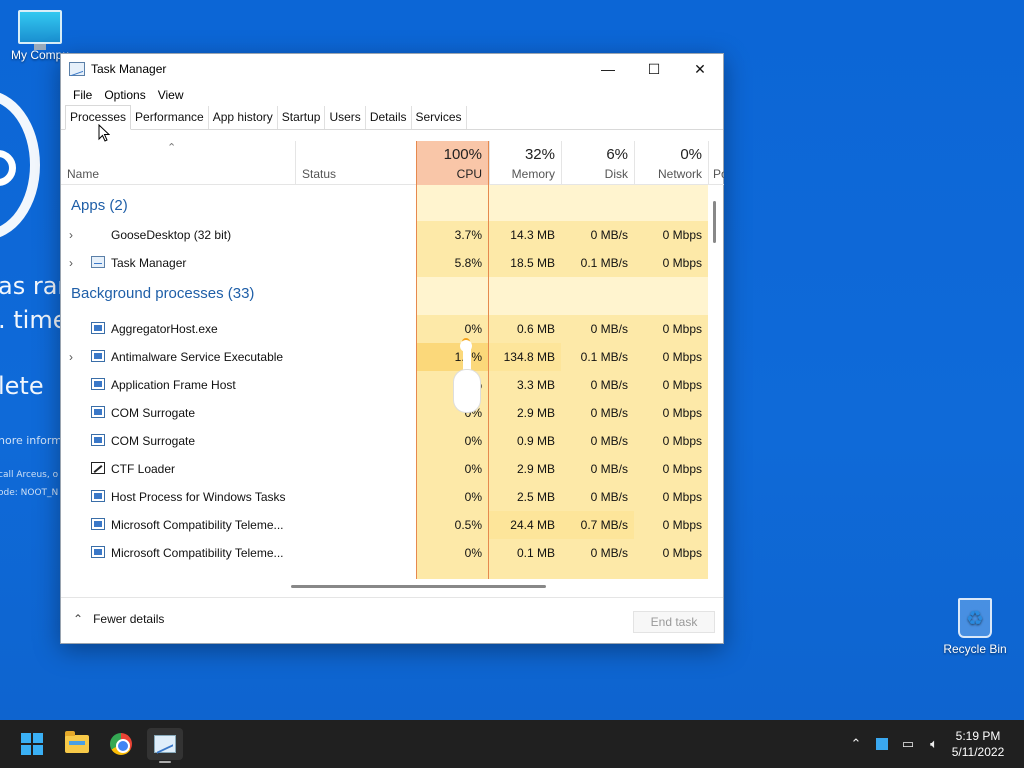 The width and height of the screenshot is (1024, 768). What do you see at coordinates (674, 622) in the screenshot?
I see `end-task-button: End task` at bounding box center [674, 622].